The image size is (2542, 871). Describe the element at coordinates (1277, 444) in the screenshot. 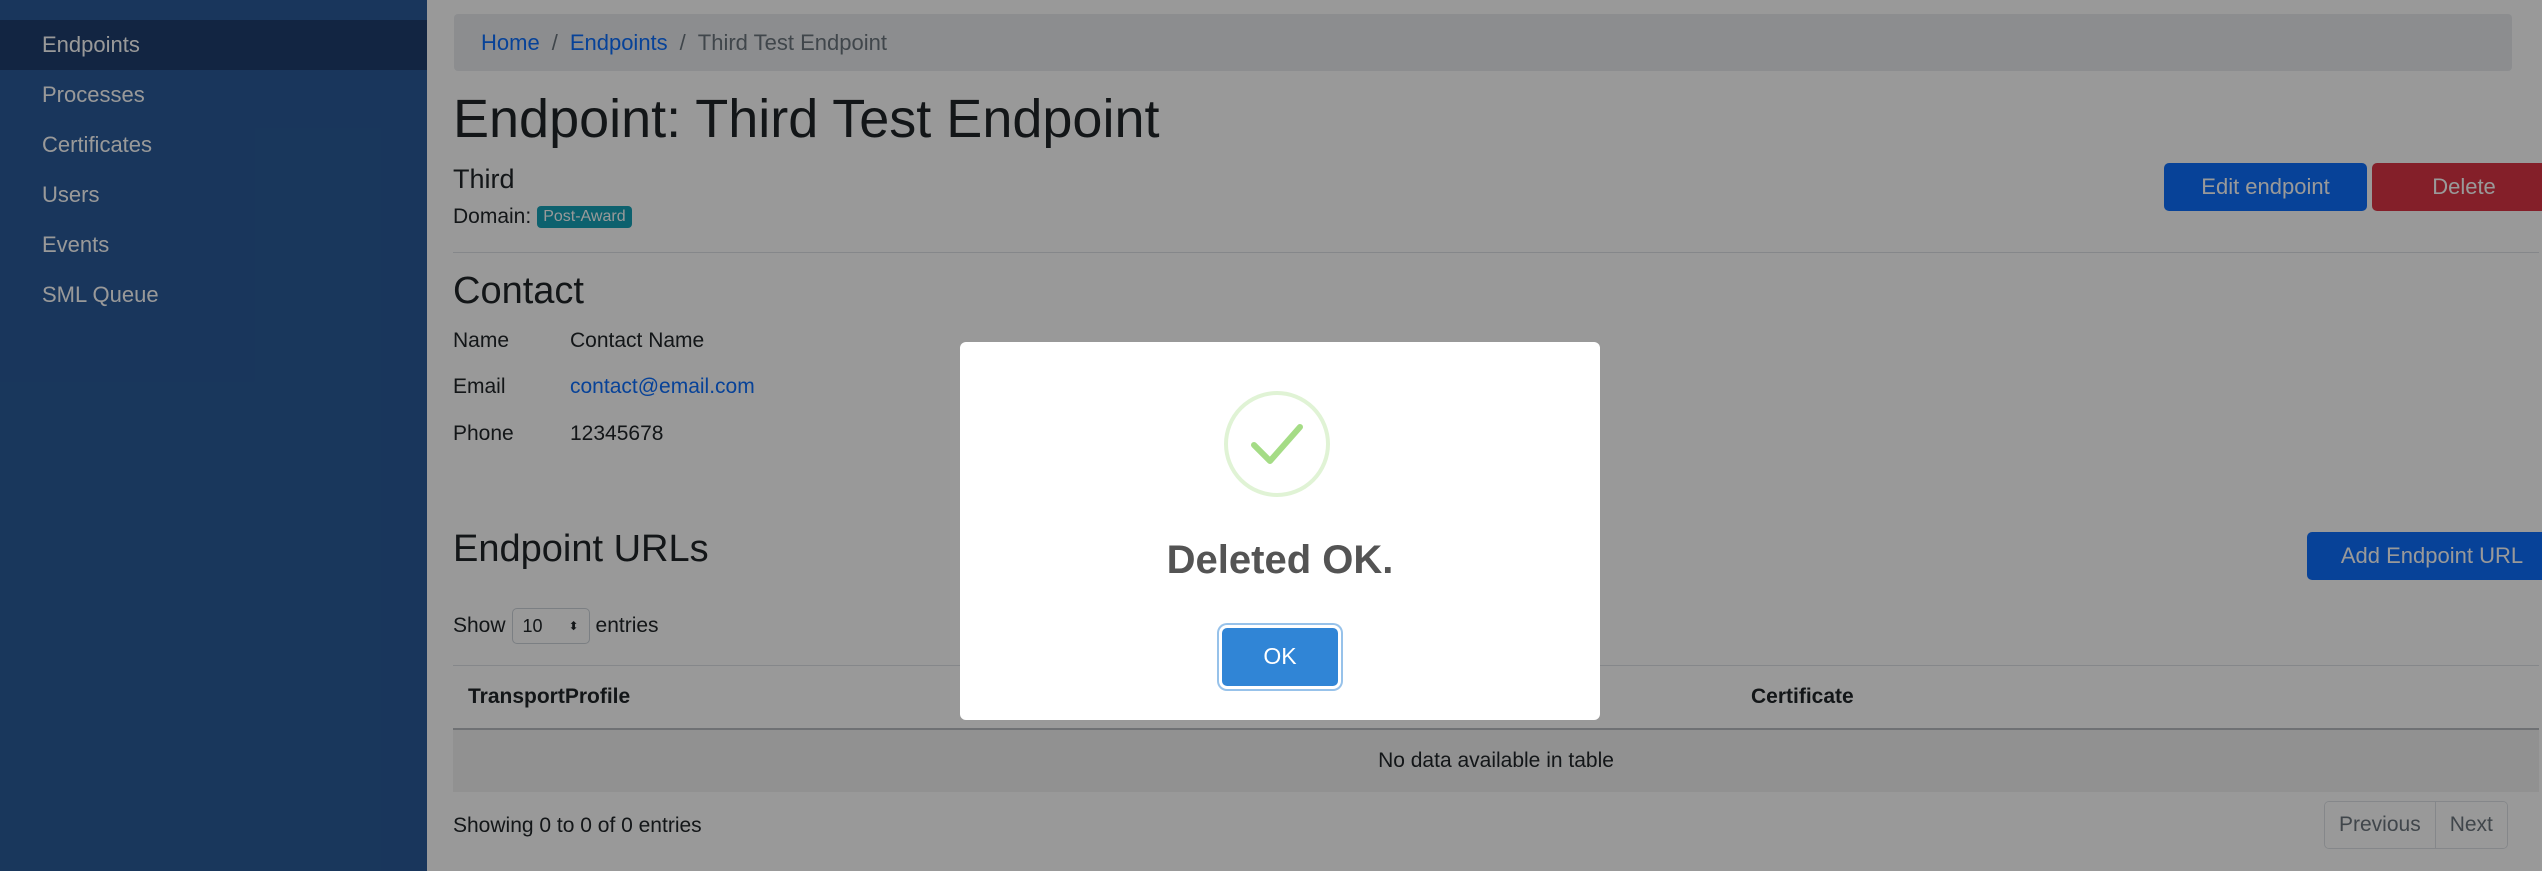

I see `success-check-icon` at that location.